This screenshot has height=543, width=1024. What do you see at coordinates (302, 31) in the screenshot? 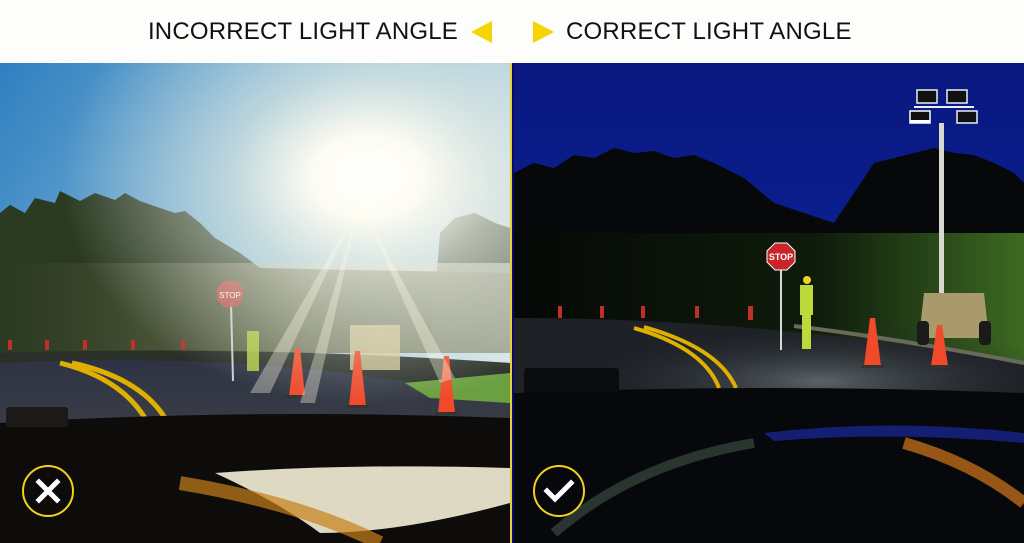
I see `incorrect-light-angle-label: INCORRECT LIGHT ANGLE` at bounding box center [302, 31].